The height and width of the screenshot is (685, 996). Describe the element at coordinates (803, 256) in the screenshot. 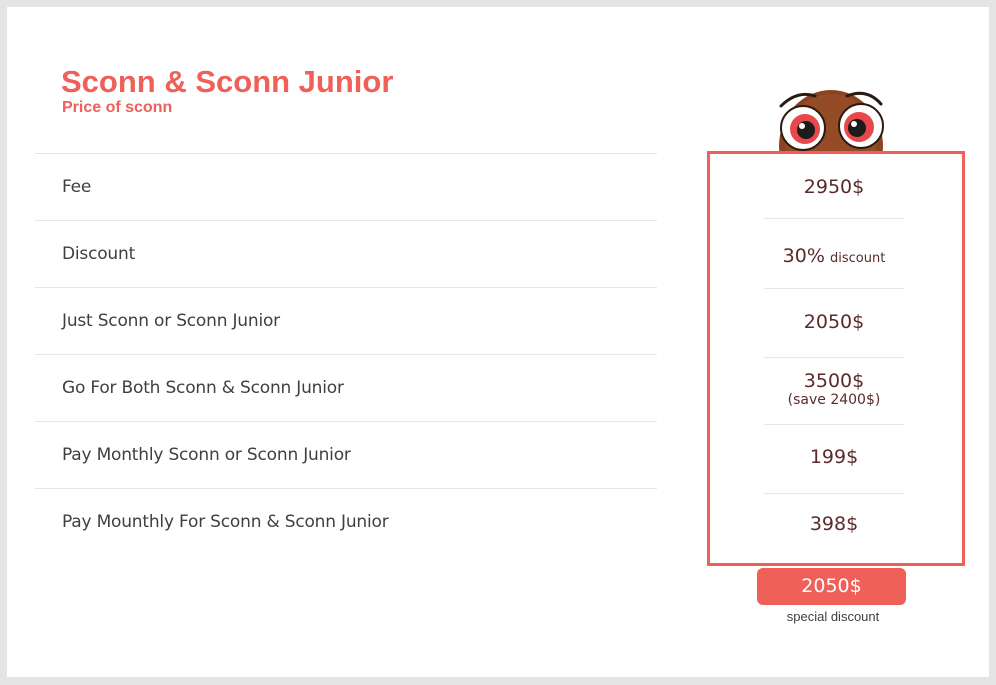

I see `price-value: 30%` at that location.